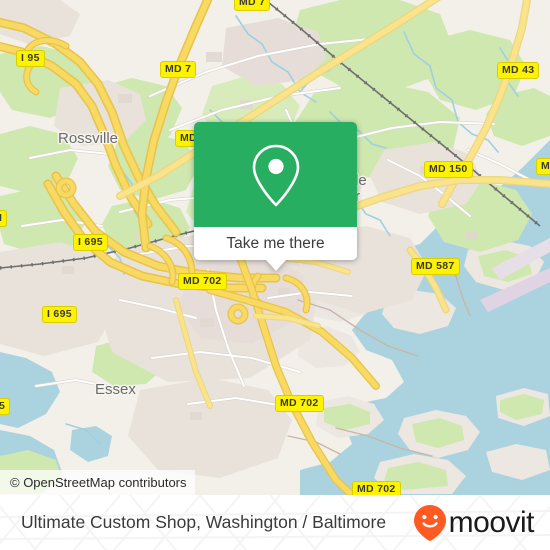 Image resolution: width=550 pixels, height=550 pixels. What do you see at coordinates (429, 522) in the screenshot?
I see `moovit-smiley-pin-icon` at bounding box center [429, 522].